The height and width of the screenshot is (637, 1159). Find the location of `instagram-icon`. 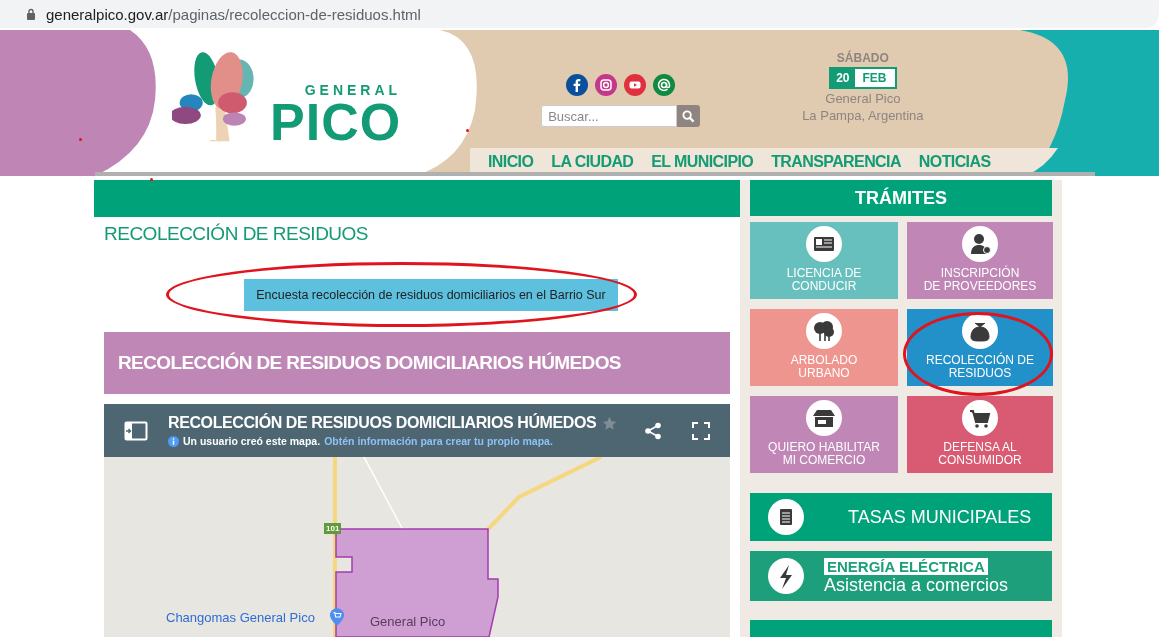

instagram-icon is located at coordinates (606, 85).